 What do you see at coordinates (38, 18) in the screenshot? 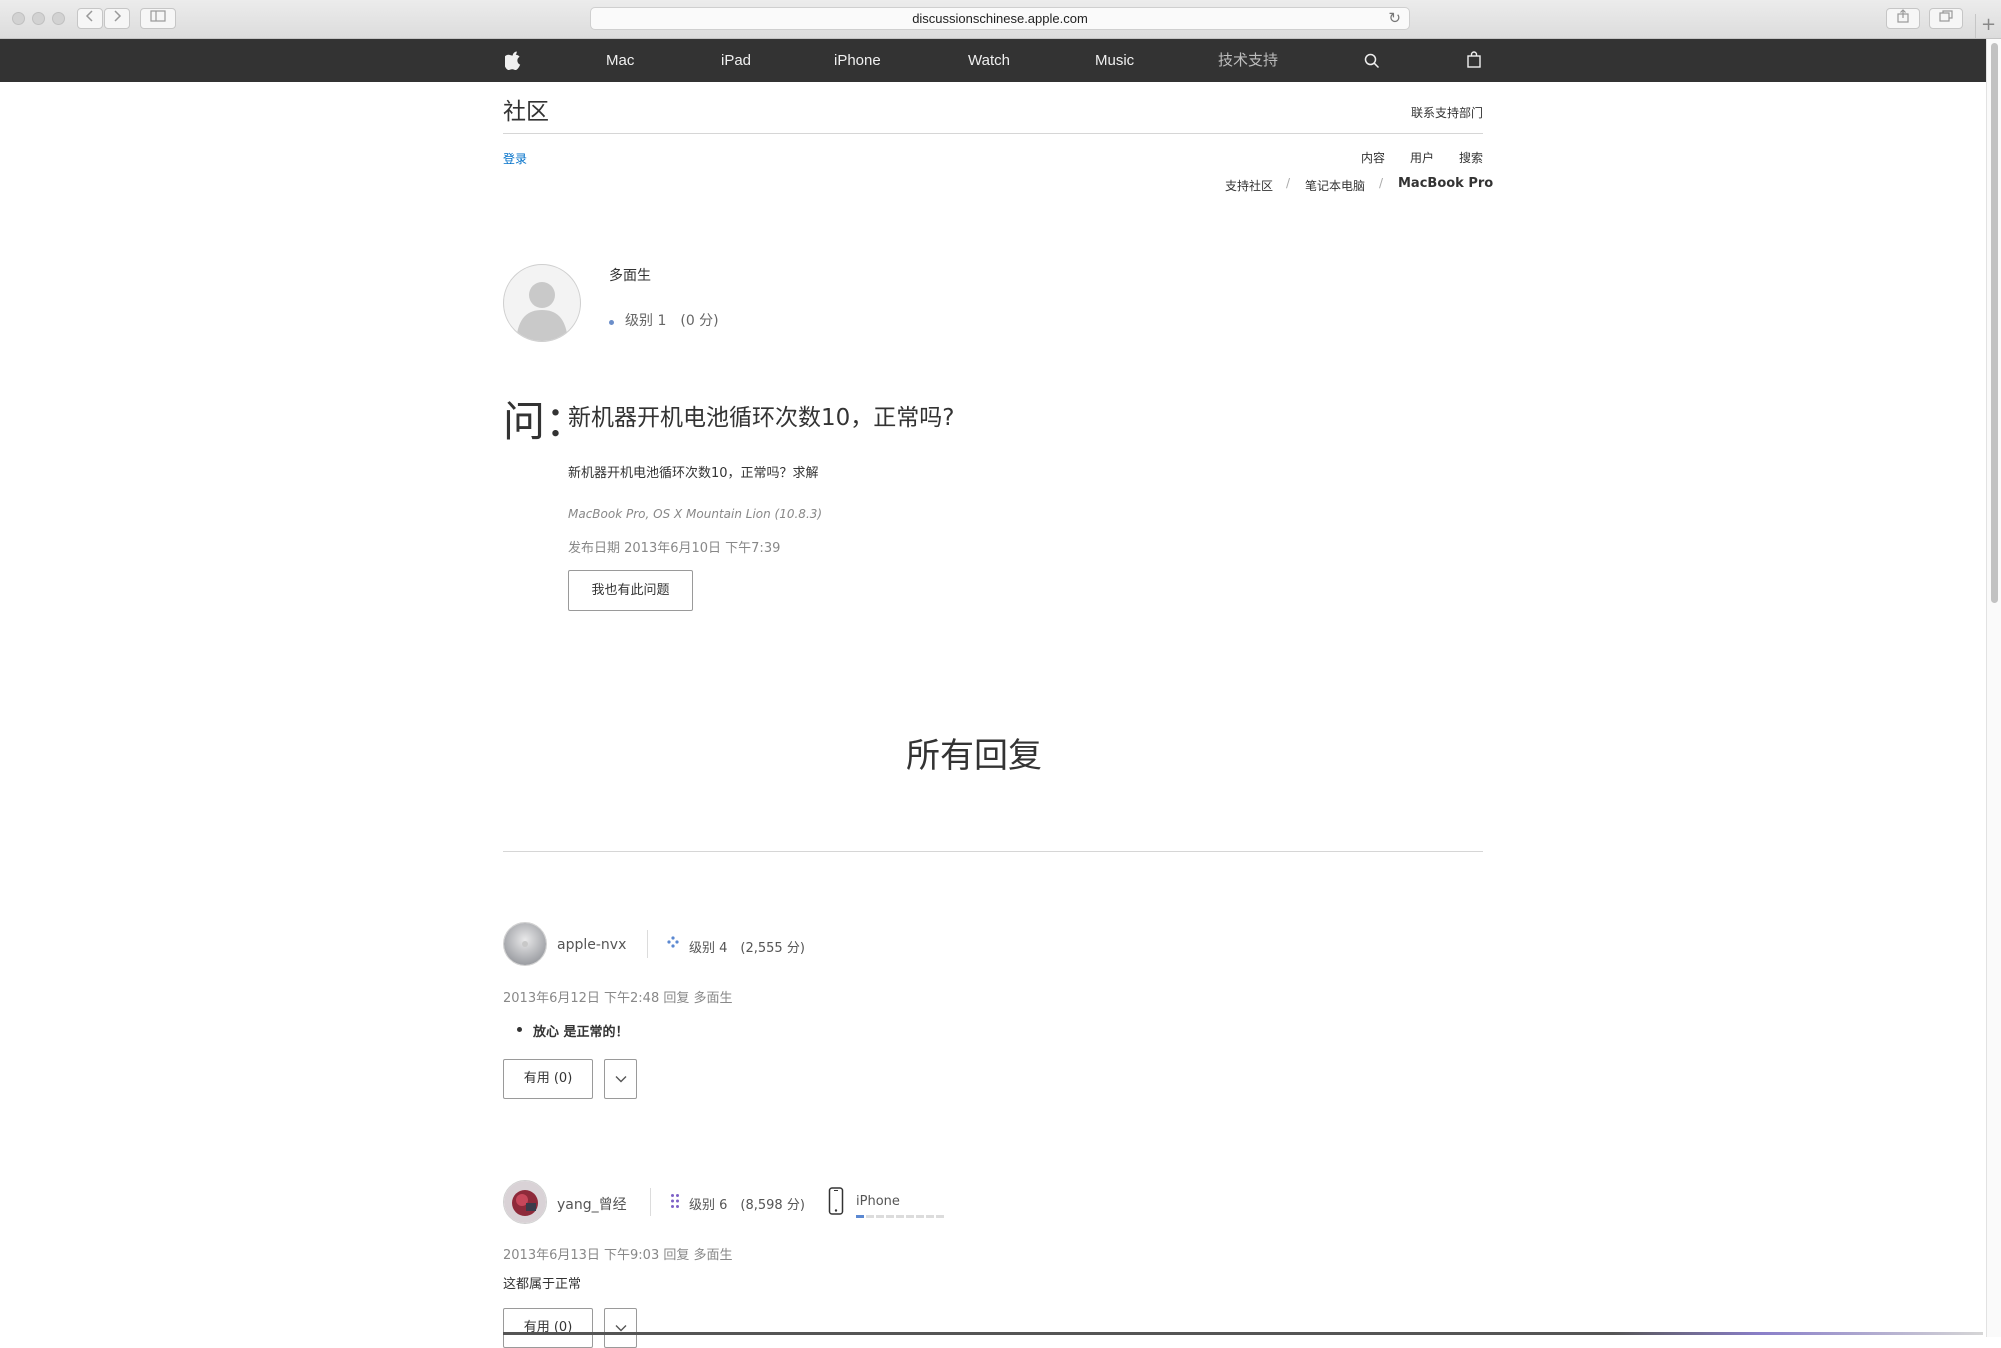
I see `minimize-window-button` at bounding box center [38, 18].